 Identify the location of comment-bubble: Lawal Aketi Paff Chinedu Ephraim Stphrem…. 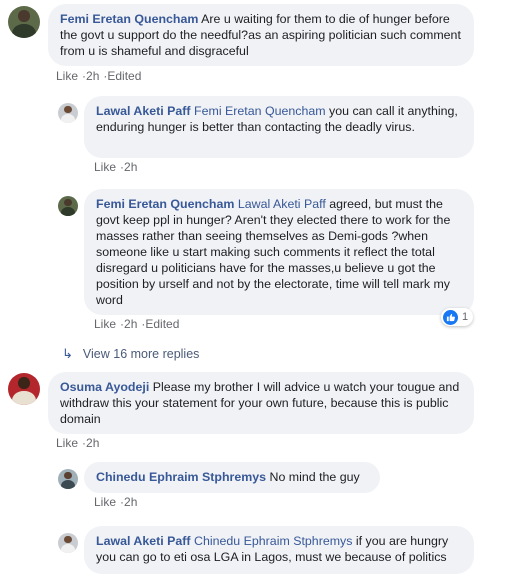
(279, 550).